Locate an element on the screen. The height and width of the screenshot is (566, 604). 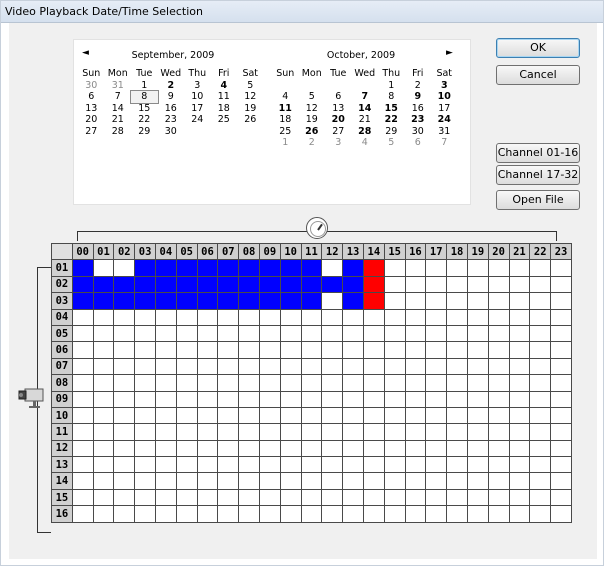
calendar-day: 23 is located at coordinates (418, 120).